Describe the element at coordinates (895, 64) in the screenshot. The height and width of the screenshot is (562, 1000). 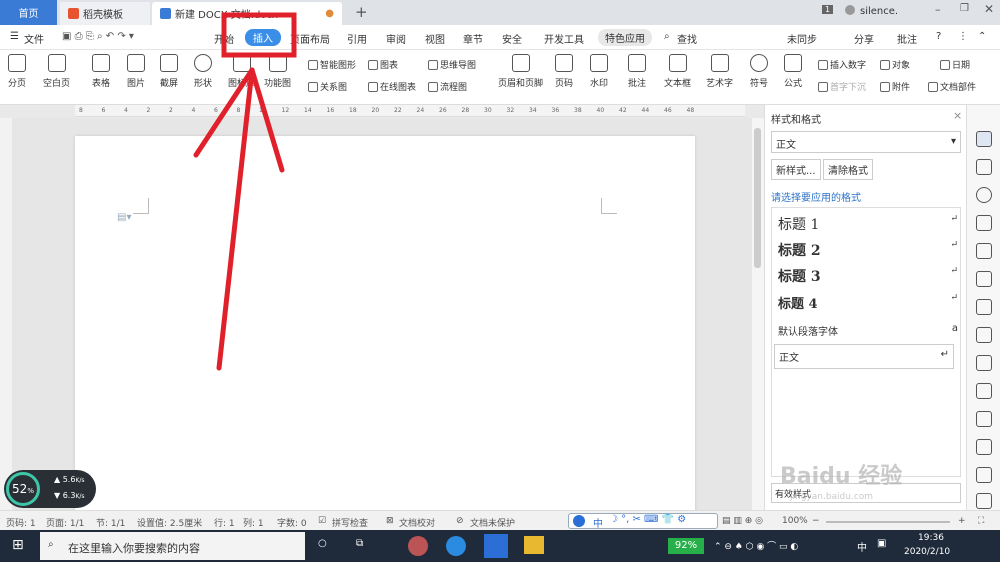
I see `ribbon-object: 对象` at that location.